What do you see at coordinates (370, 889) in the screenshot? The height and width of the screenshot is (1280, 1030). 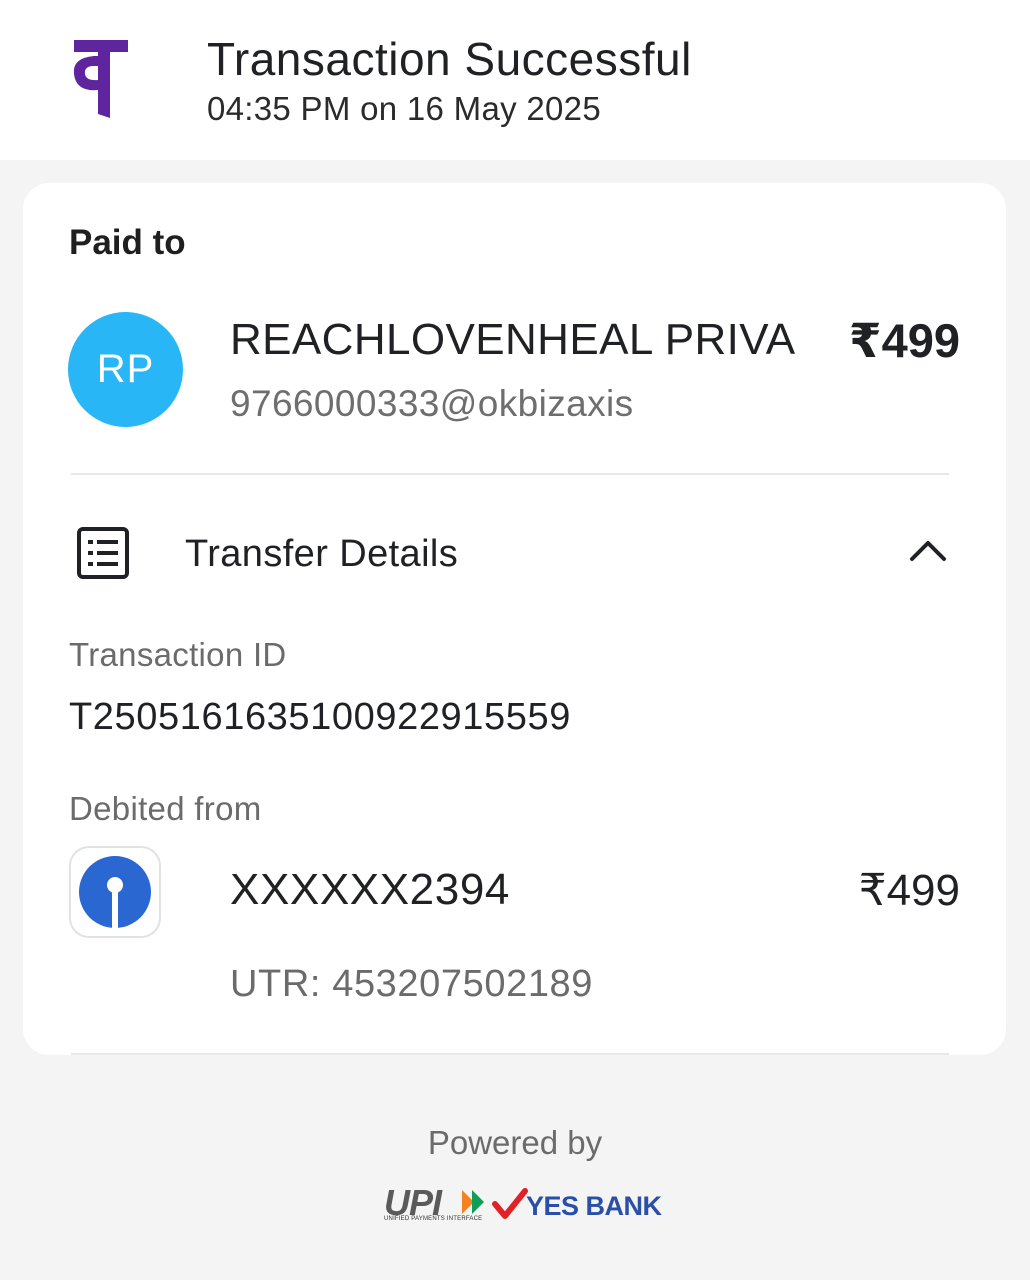 I see `debit-account-number: XXXXXX2394` at bounding box center [370, 889].